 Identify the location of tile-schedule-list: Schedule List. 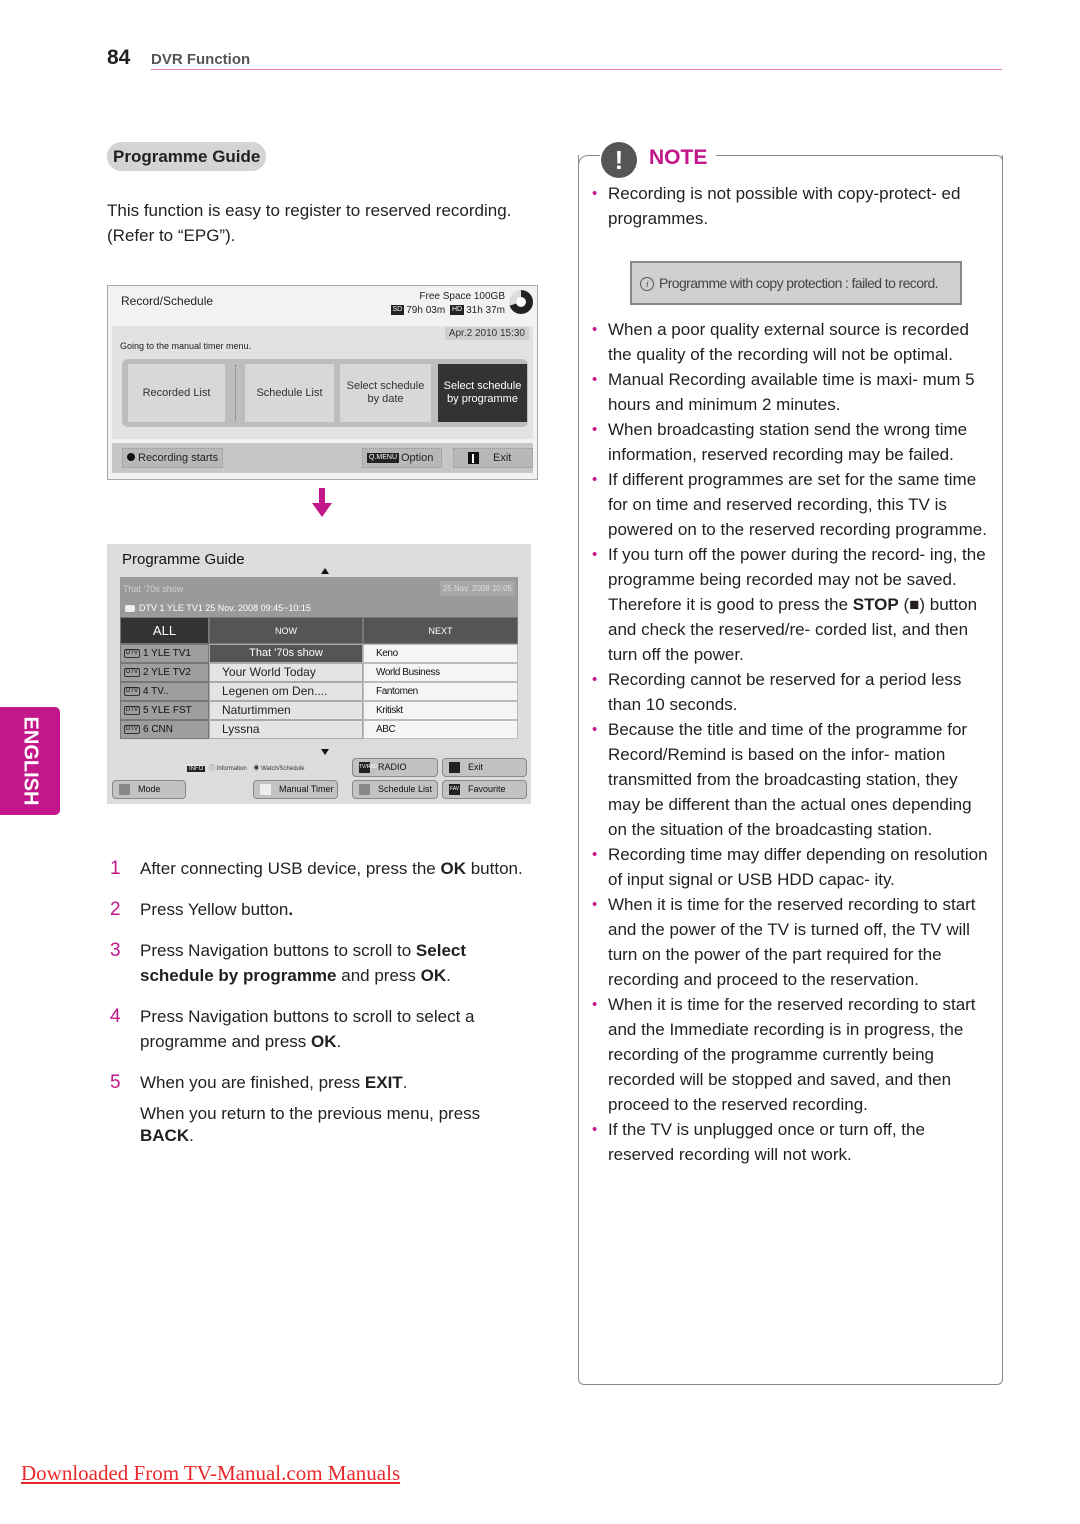
(289, 393).